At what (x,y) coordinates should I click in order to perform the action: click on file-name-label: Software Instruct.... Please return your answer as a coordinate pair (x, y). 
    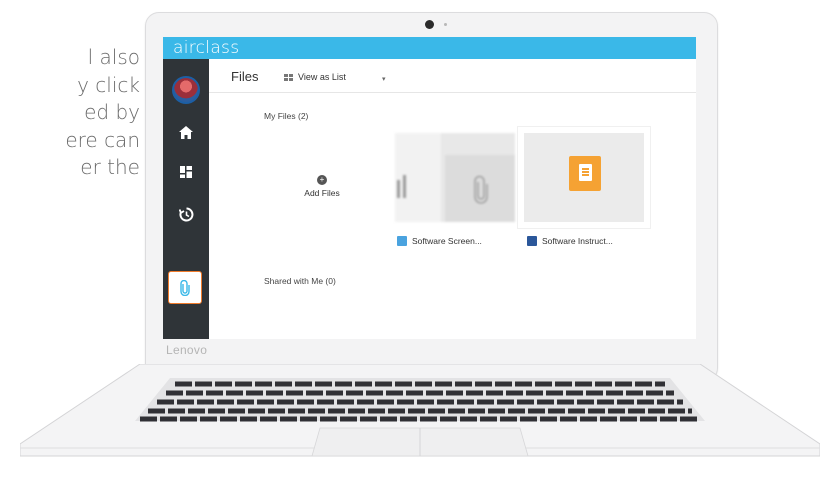
    Looking at the image, I should click on (577, 241).